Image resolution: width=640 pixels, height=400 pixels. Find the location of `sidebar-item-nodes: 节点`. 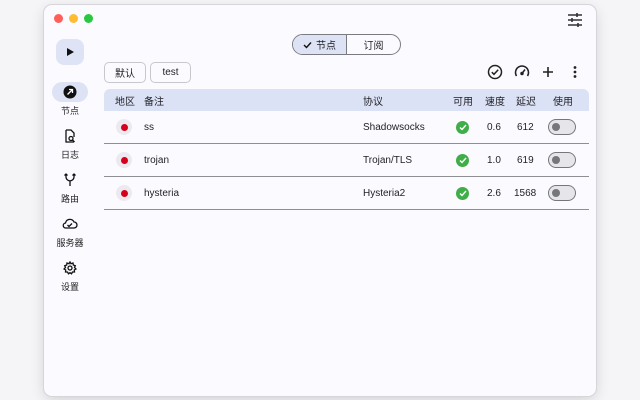

sidebar-item-nodes: 节点 is located at coordinates (70, 99).